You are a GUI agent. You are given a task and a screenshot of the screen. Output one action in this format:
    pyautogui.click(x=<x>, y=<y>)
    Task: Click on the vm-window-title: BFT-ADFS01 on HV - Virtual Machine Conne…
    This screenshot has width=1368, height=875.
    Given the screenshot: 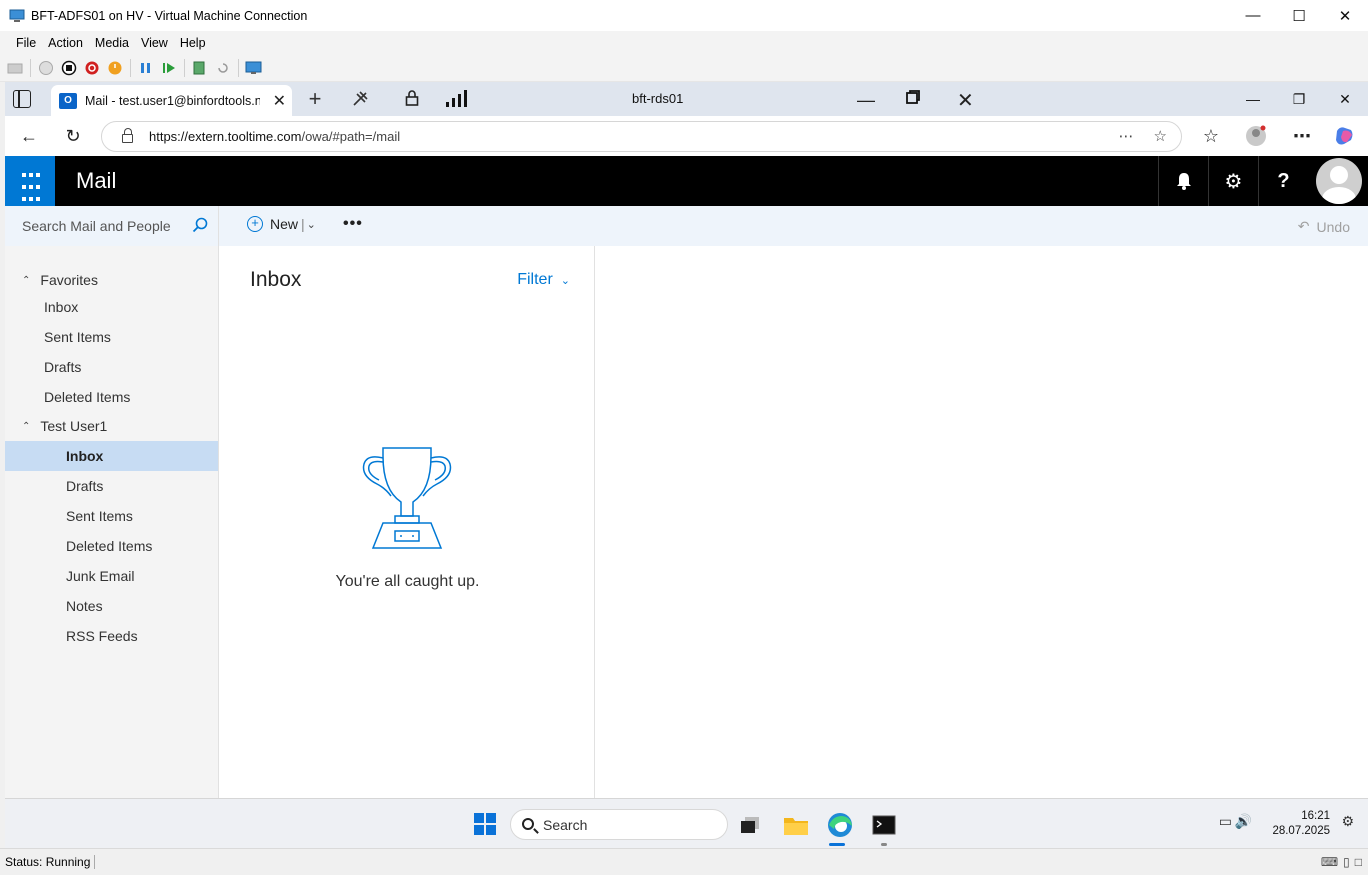 What is the action you would take?
    pyautogui.click(x=169, y=15)
    